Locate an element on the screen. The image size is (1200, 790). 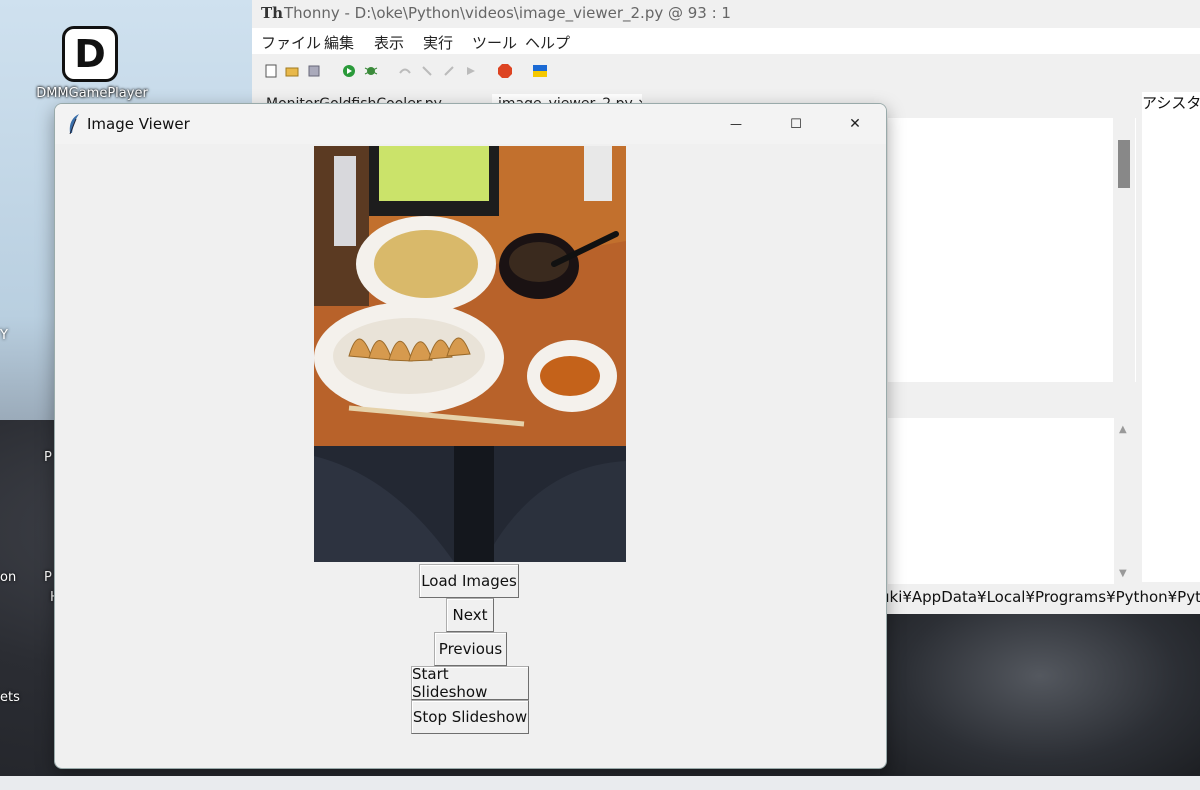
step-out-icon is located at coordinates (449, 71).